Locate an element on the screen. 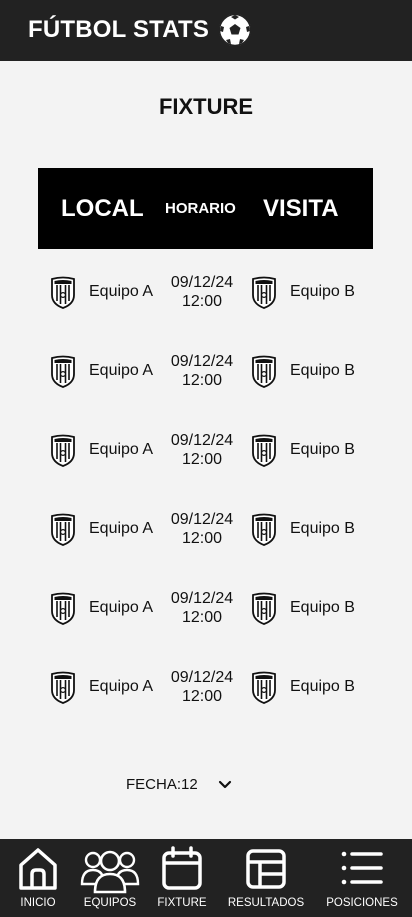 This screenshot has width=412, height=917. soccer-ball-icon is located at coordinates (235, 30).